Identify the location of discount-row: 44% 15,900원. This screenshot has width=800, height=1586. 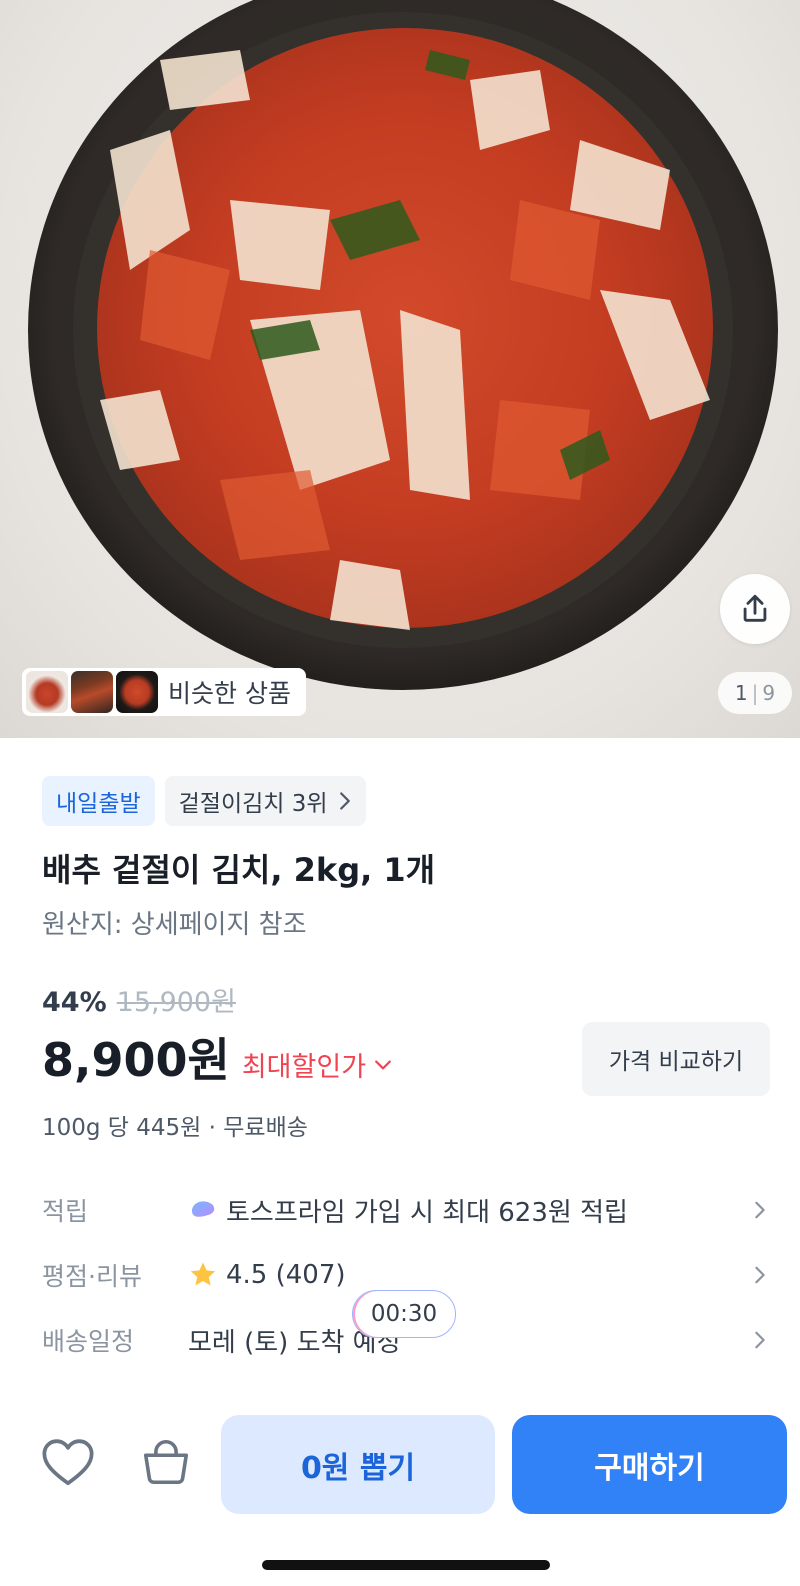
(139, 999).